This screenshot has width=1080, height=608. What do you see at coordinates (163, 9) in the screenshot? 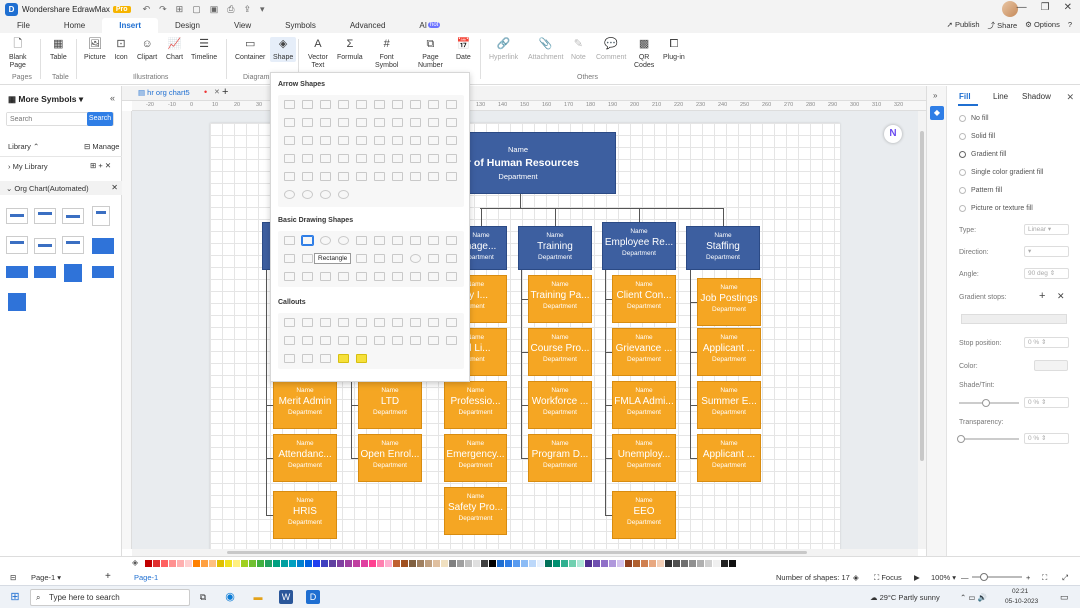
I see `redo-icon: ↷` at bounding box center [163, 9].